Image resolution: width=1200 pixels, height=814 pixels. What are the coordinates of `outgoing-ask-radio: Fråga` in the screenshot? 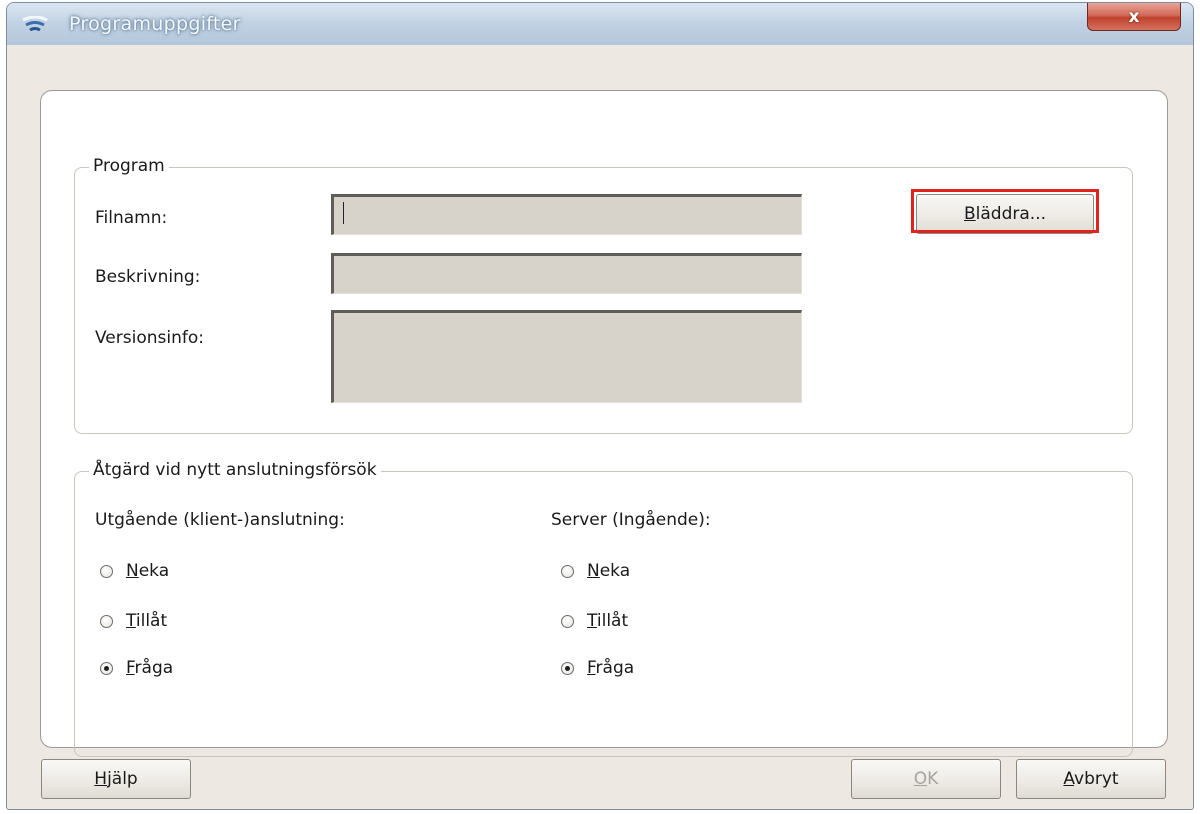 It's located at (136, 668).